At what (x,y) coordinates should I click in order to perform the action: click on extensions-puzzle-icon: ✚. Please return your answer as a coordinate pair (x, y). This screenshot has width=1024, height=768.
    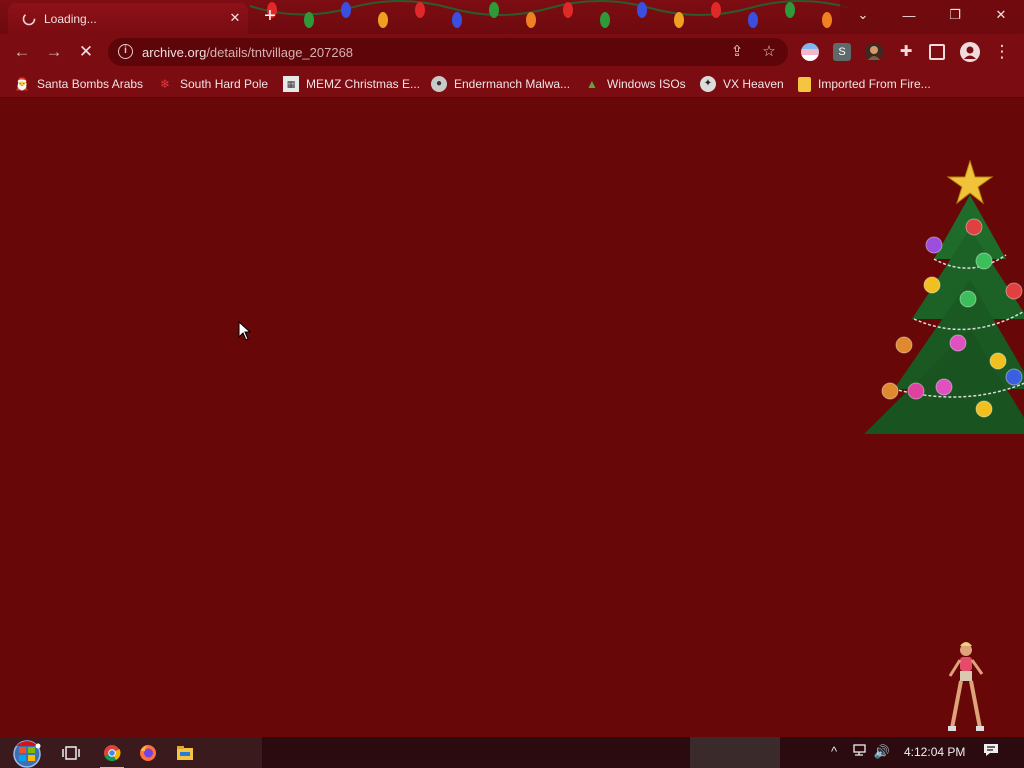
    Looking at the image, I should click on (906, 52).